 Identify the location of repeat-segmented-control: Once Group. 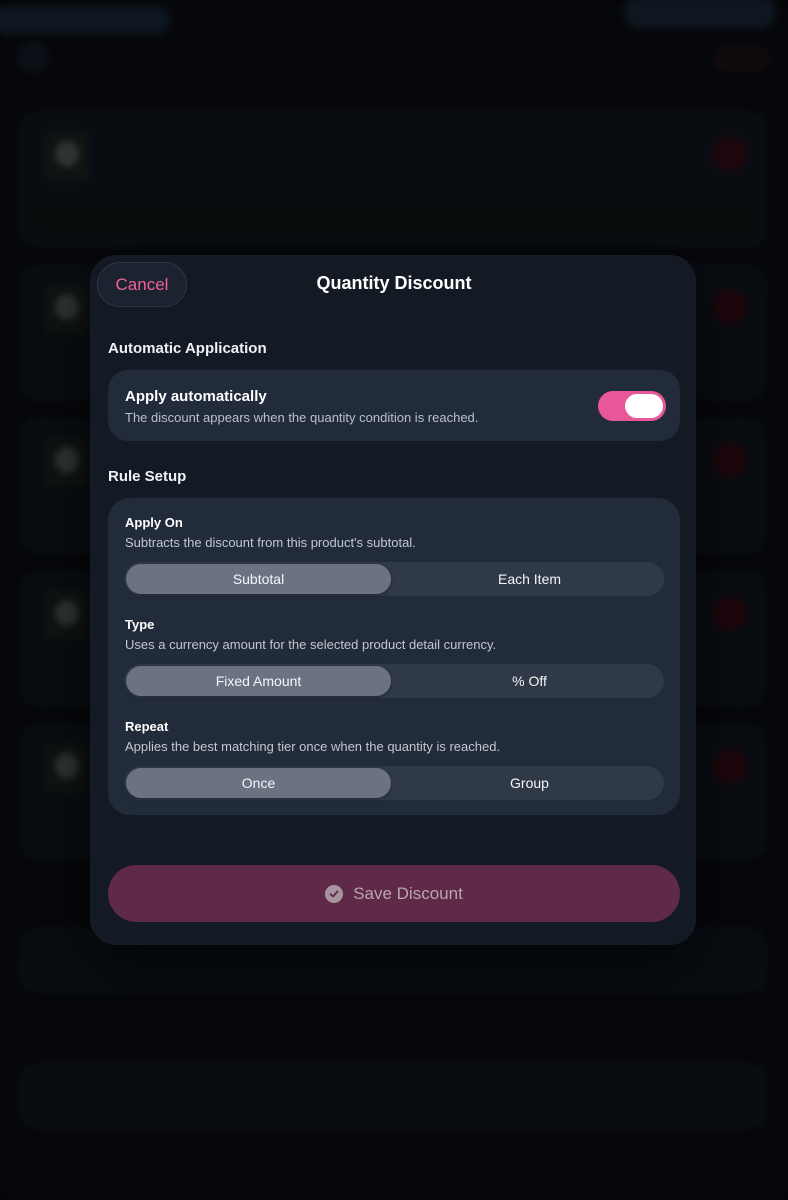
(394, 783).